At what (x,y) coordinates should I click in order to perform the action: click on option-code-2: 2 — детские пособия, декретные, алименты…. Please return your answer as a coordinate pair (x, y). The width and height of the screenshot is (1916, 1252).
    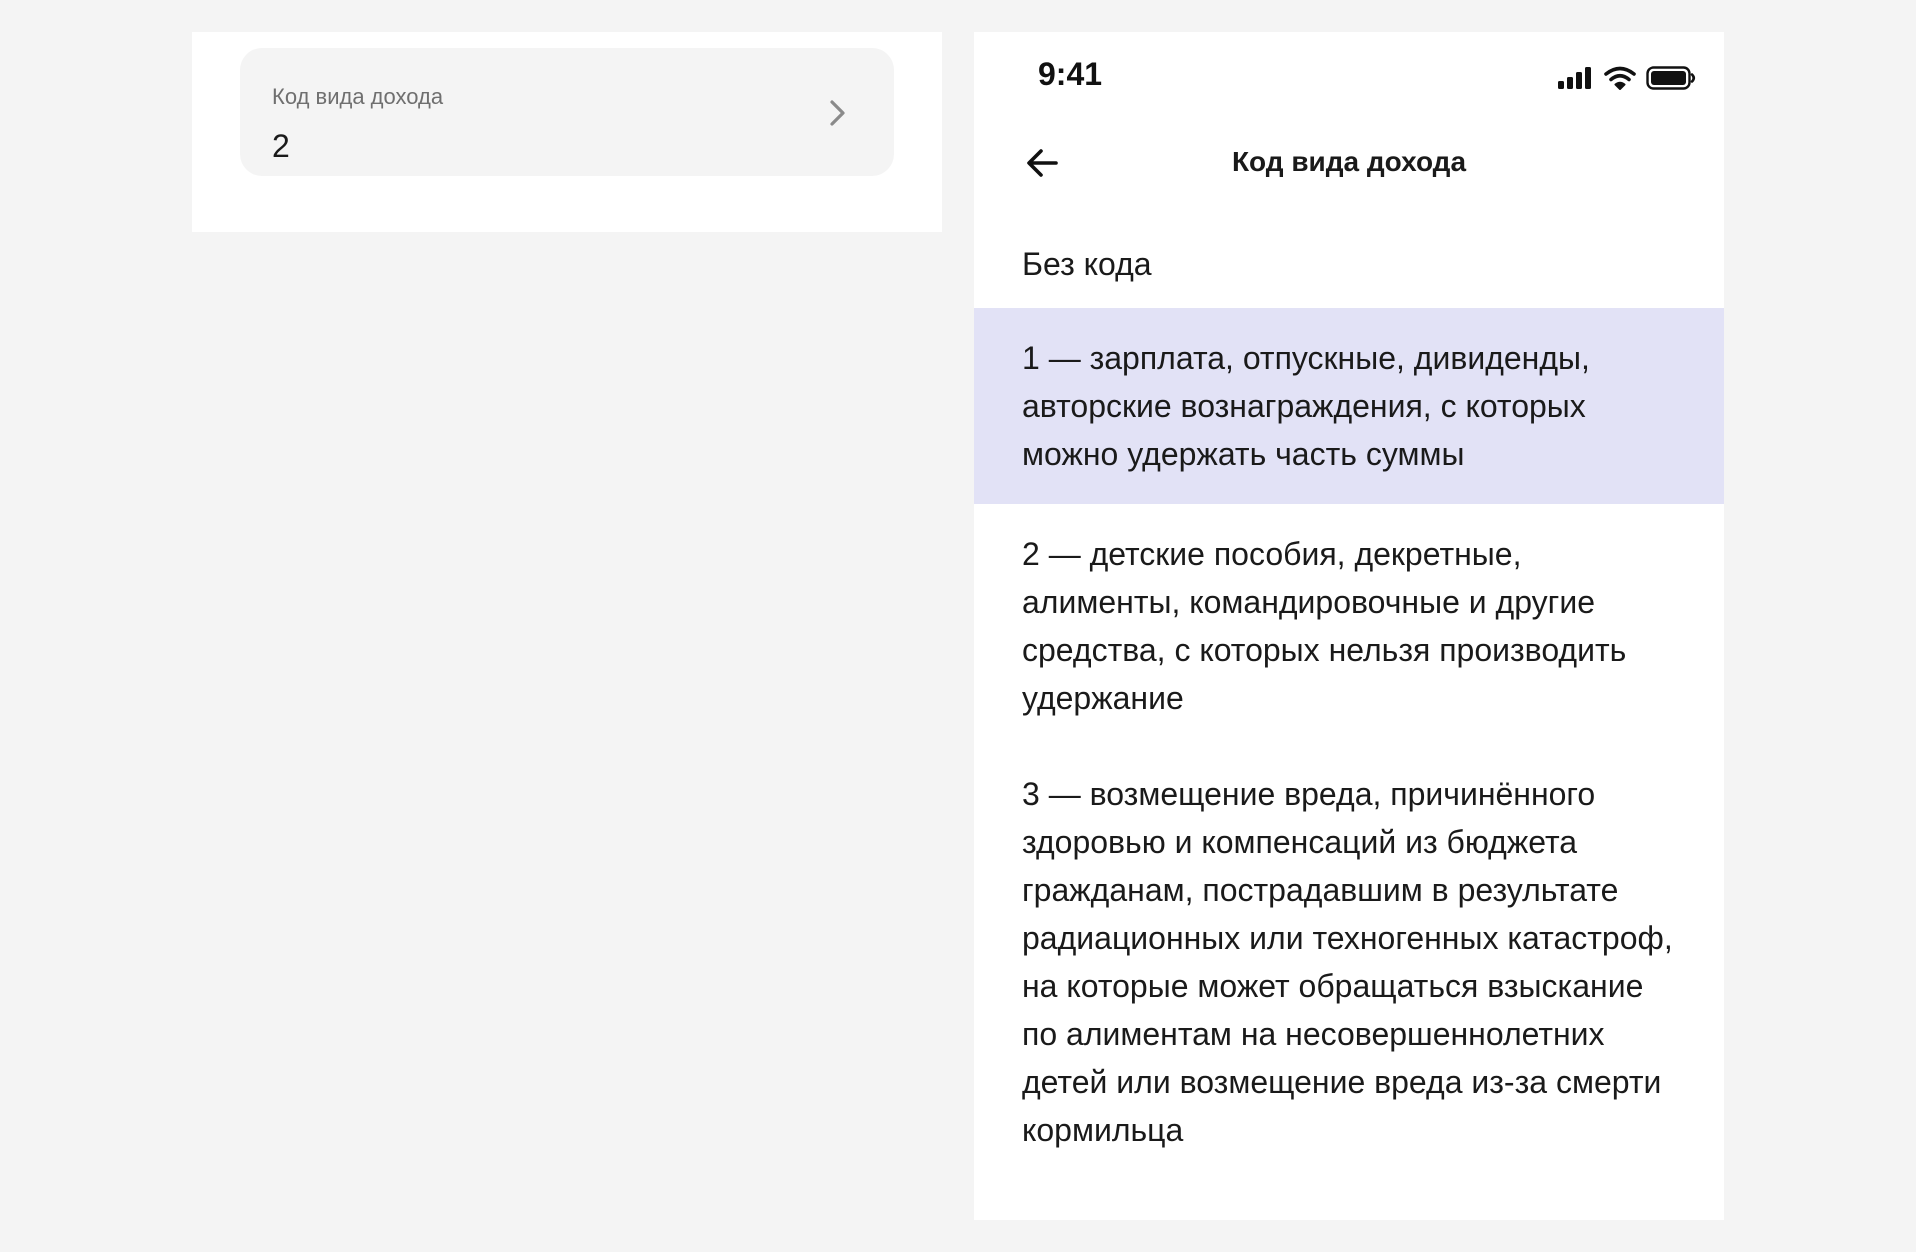
    Looking at the image, I should click on (1349, 626).